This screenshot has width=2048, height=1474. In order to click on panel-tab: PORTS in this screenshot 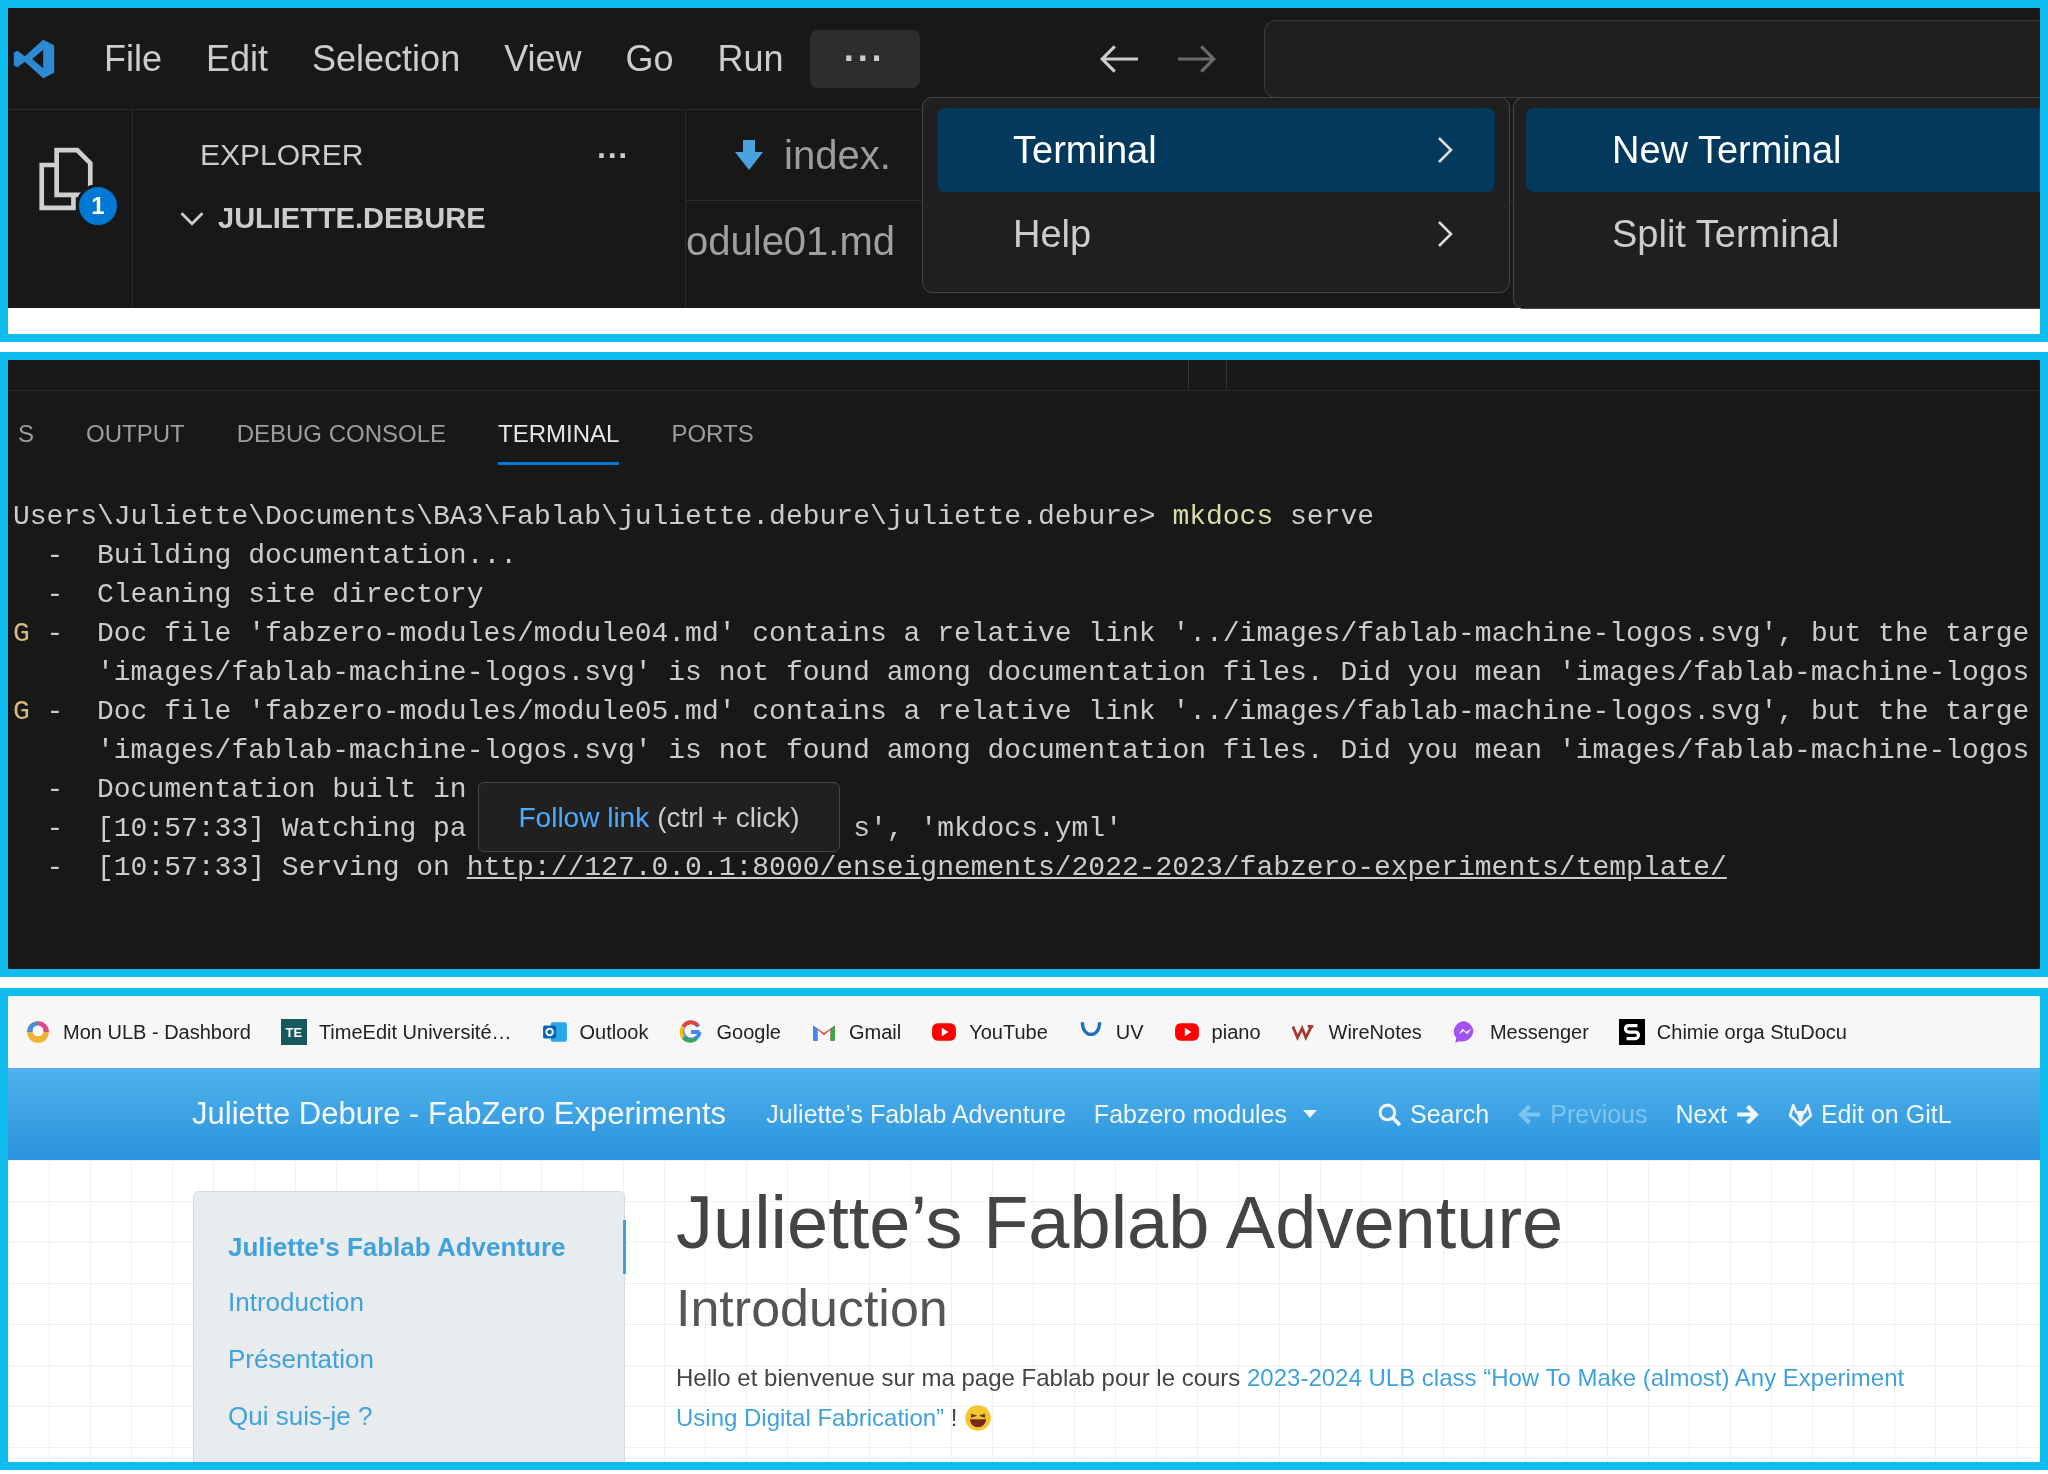, I will do `click(712, 435)`.